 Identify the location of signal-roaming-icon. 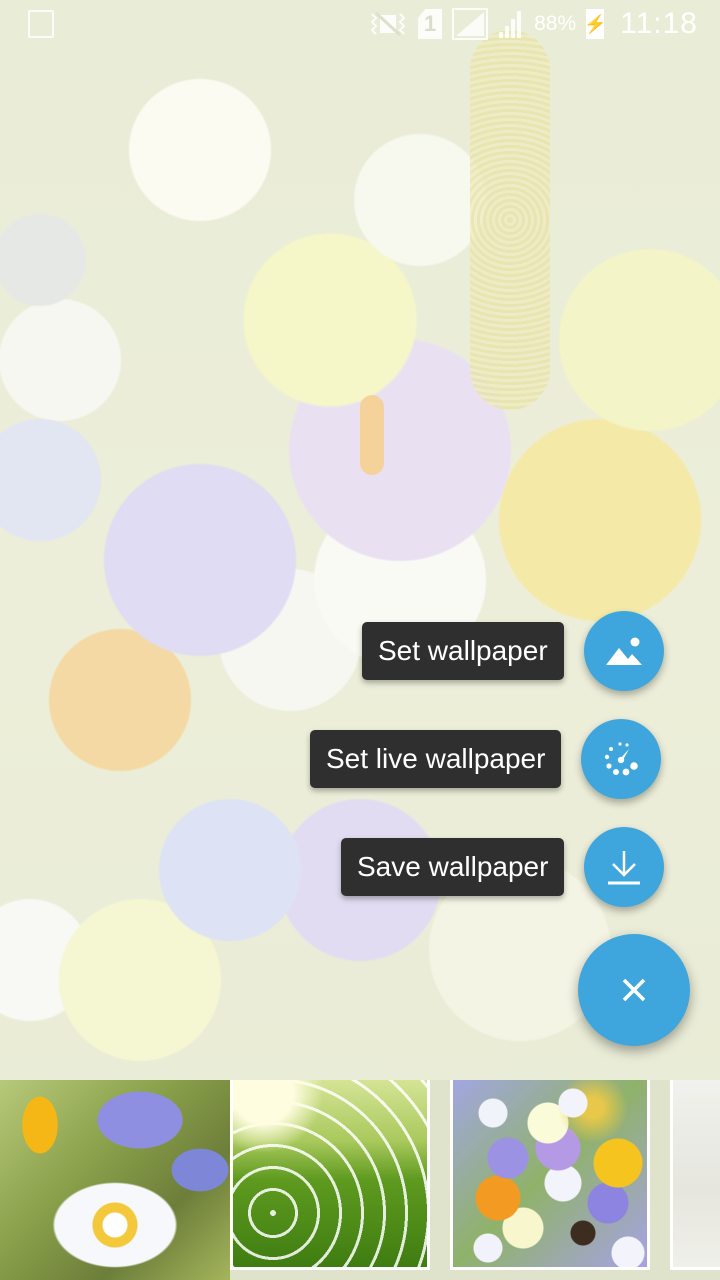
(470, 24).